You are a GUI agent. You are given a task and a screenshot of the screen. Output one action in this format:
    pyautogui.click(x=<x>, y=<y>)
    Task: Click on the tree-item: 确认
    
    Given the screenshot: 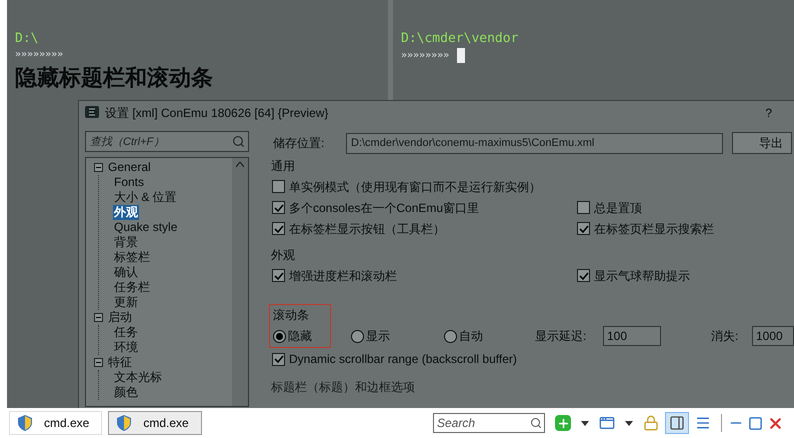 What is the action you would take?
    pyautogui.click(x=126, y=272)
    